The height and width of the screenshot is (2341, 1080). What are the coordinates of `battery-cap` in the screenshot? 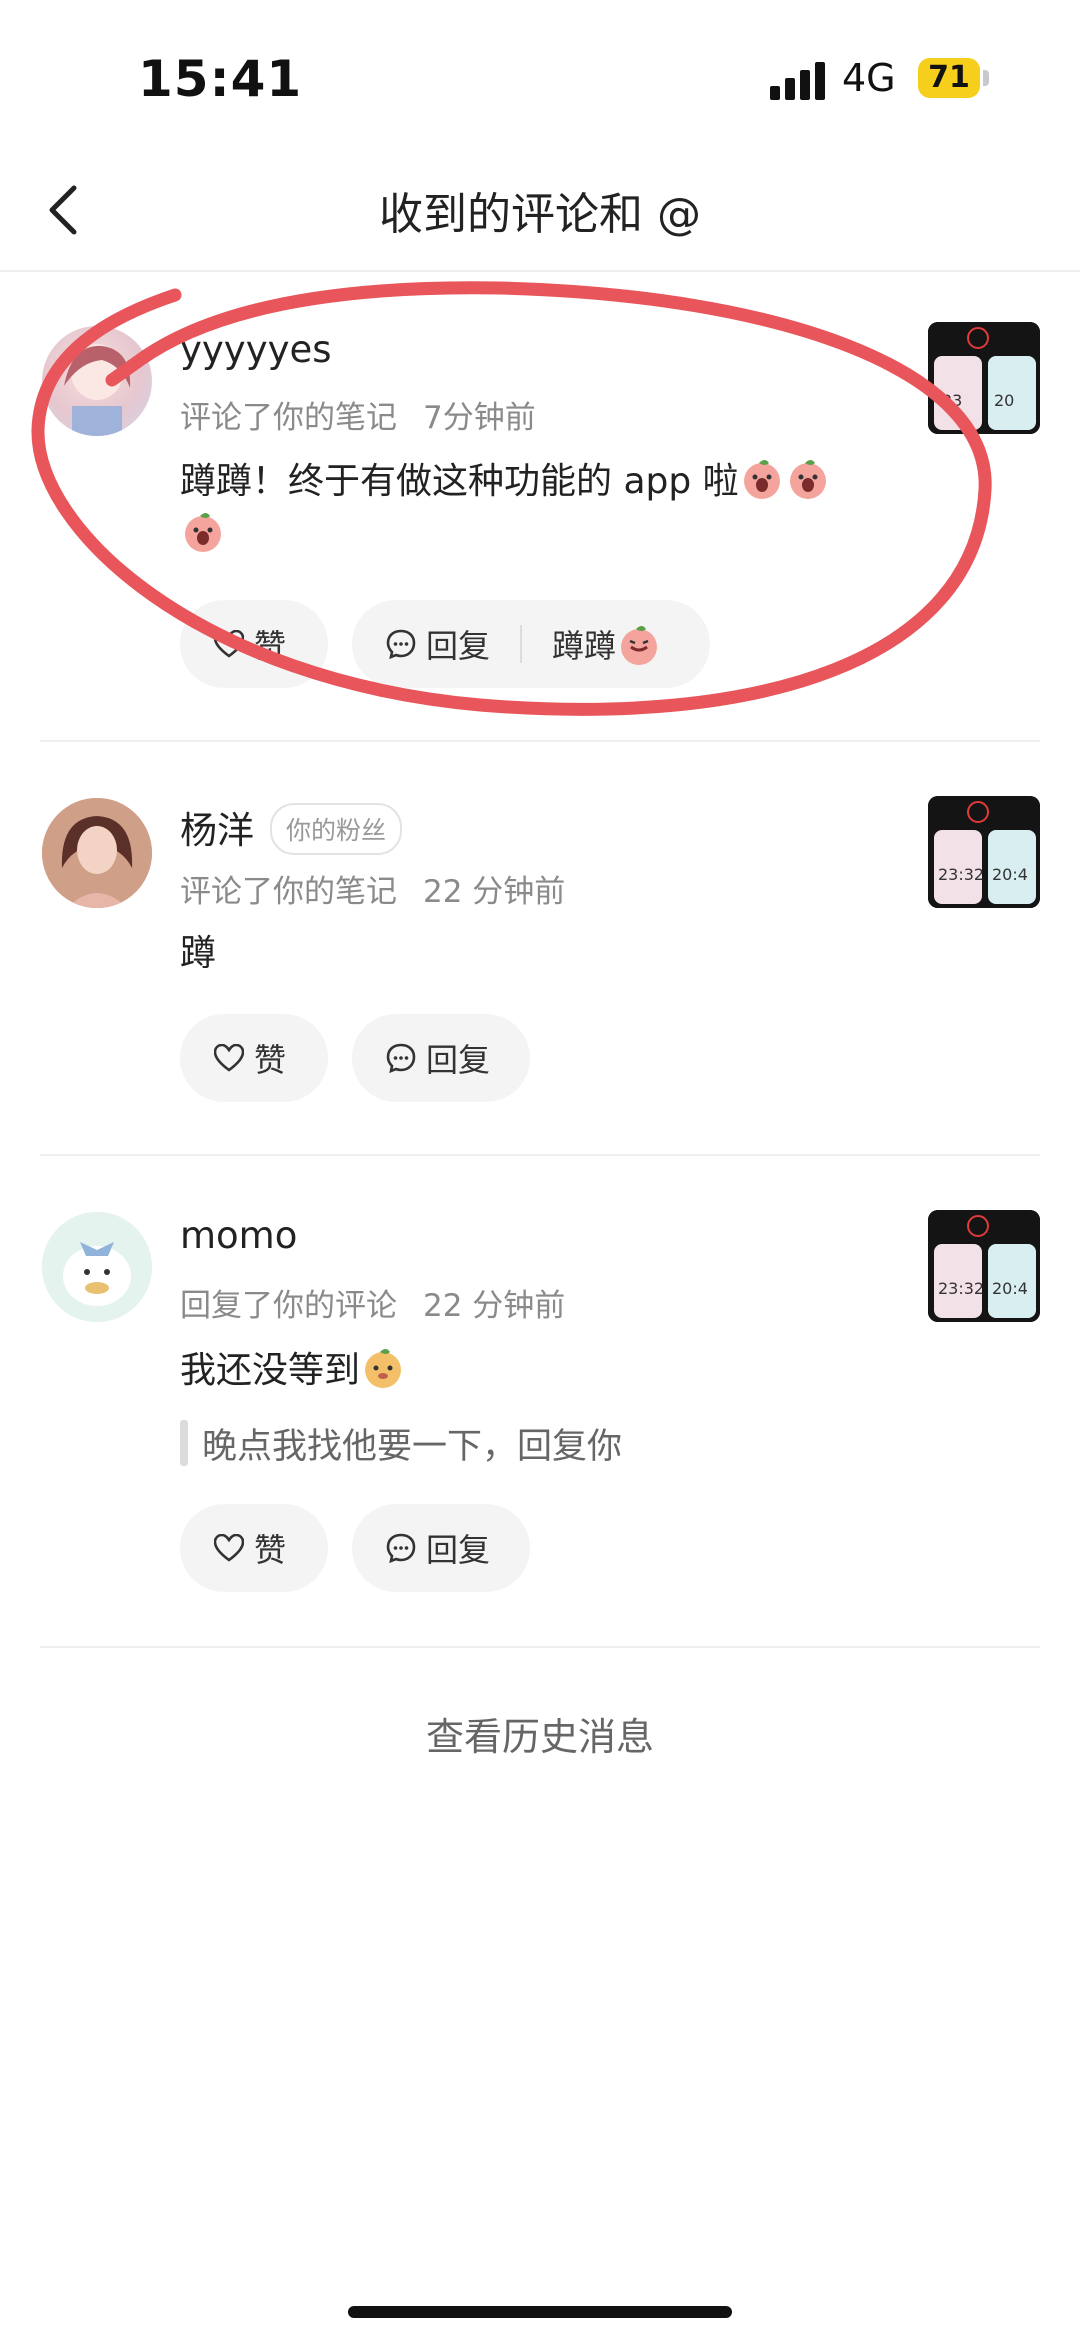 It's located at (986, 78).